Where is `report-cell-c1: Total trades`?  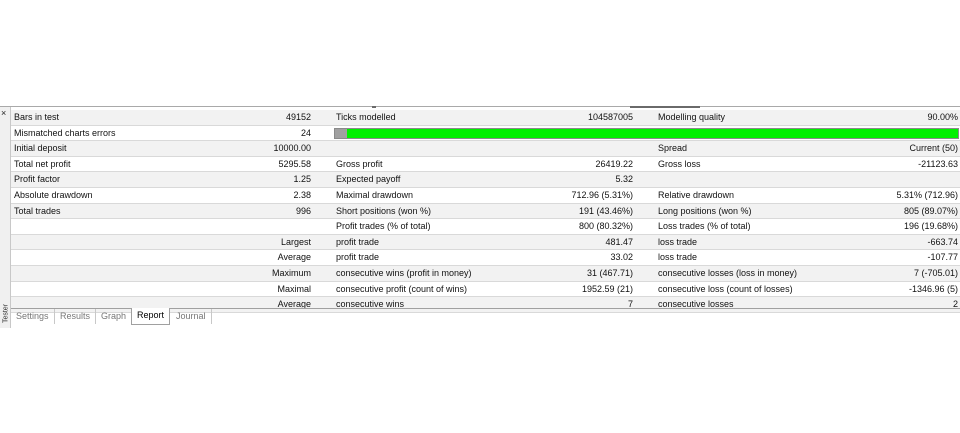 report-cell-c1: Total trades is located at coordinates (37, 210).